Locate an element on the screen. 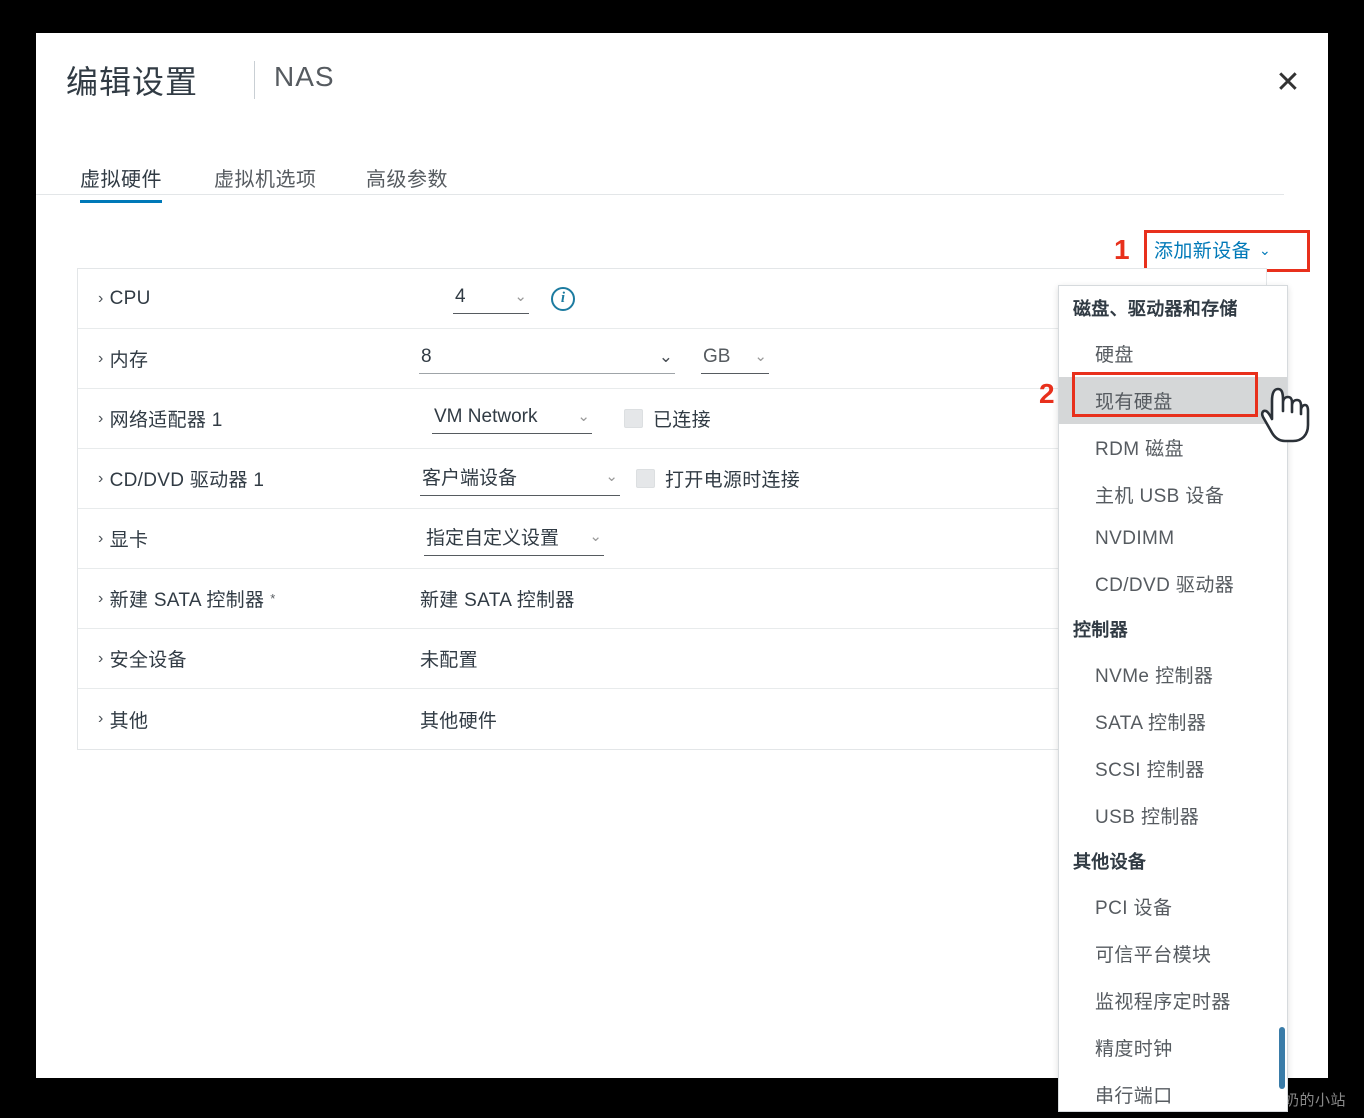 The width and height of the screenshot is (1364, 1118). memory-size-value: 8 is located at coordinates (426, 356).